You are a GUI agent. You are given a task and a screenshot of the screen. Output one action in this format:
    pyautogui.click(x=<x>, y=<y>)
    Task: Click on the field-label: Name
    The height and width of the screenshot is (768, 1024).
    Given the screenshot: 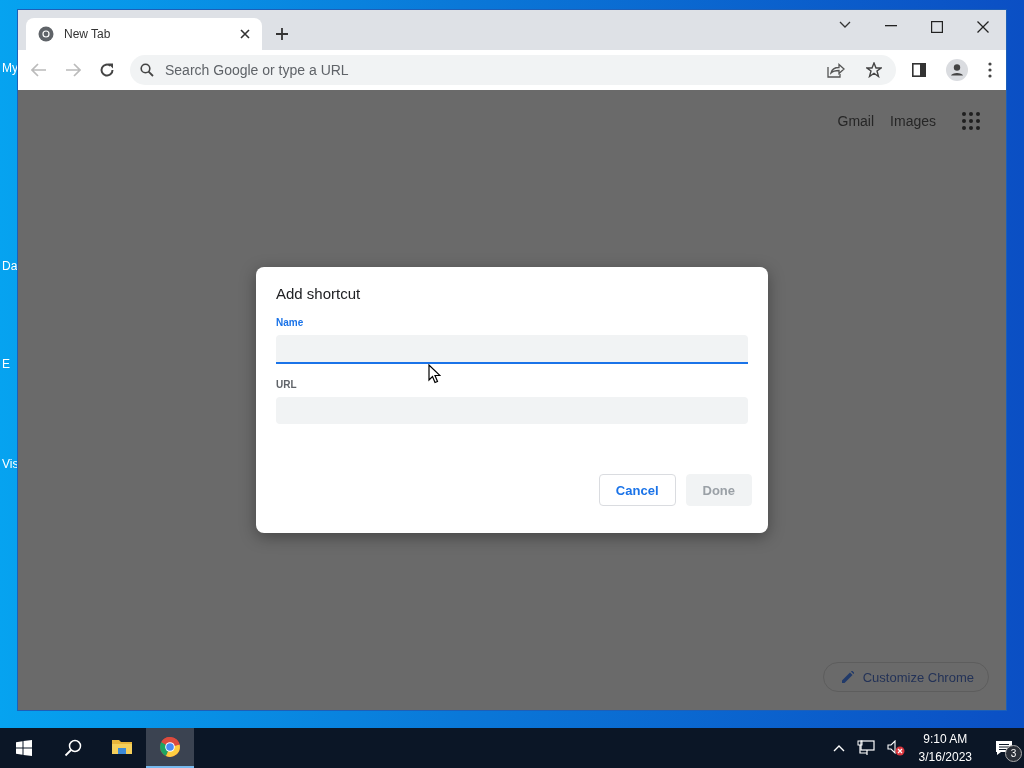 What is the action you would take?
    pyautogui.click(x=290, y=322)
    